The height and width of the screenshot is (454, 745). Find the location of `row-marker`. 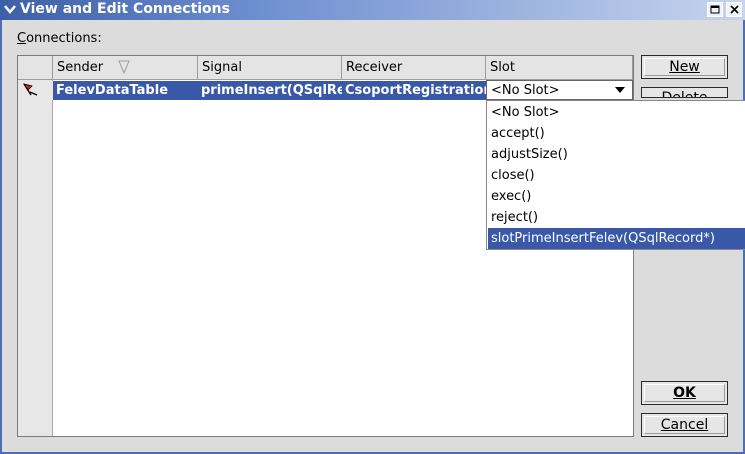

row-marker is located at coordinates (35, 90).